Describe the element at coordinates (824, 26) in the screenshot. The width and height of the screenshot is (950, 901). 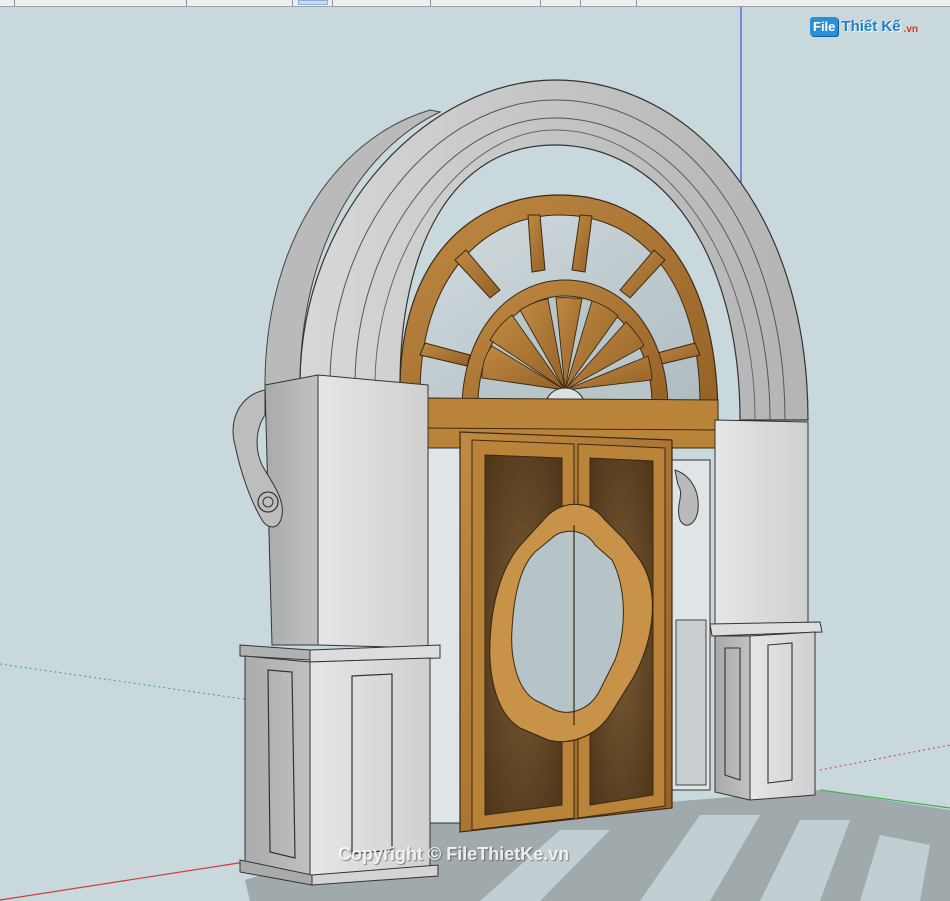
I see `logo-box: File` at that location.